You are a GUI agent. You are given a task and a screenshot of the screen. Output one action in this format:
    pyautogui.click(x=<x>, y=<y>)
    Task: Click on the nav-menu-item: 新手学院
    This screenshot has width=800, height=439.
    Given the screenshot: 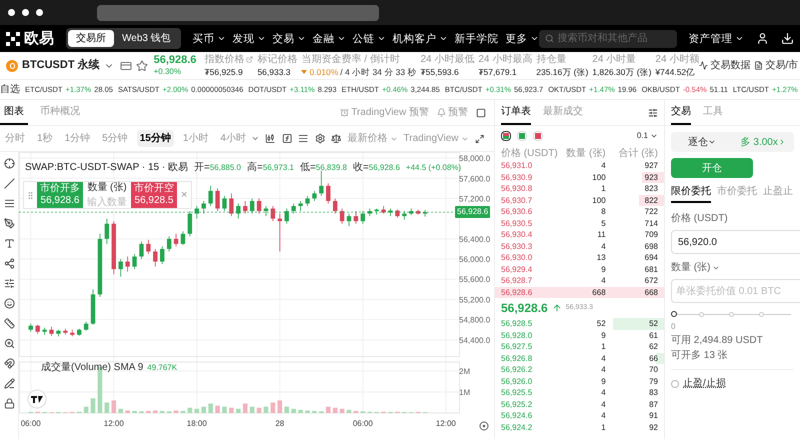 What is the action you would take?
    pyautogui.click(x=476, y=39)
    